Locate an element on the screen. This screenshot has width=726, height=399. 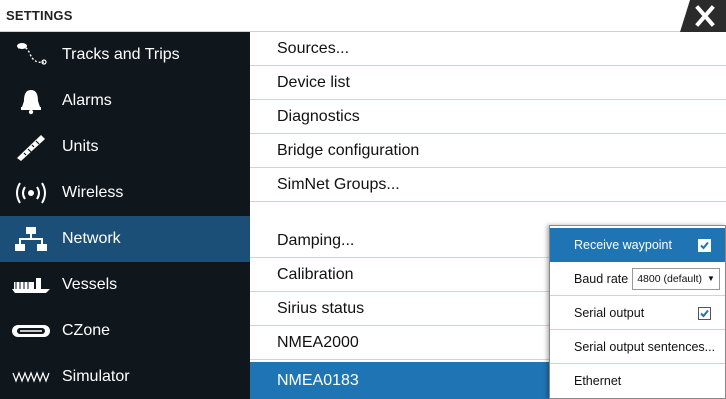
sidebar-item-label: Simulator is located at coordinates (96, 376).